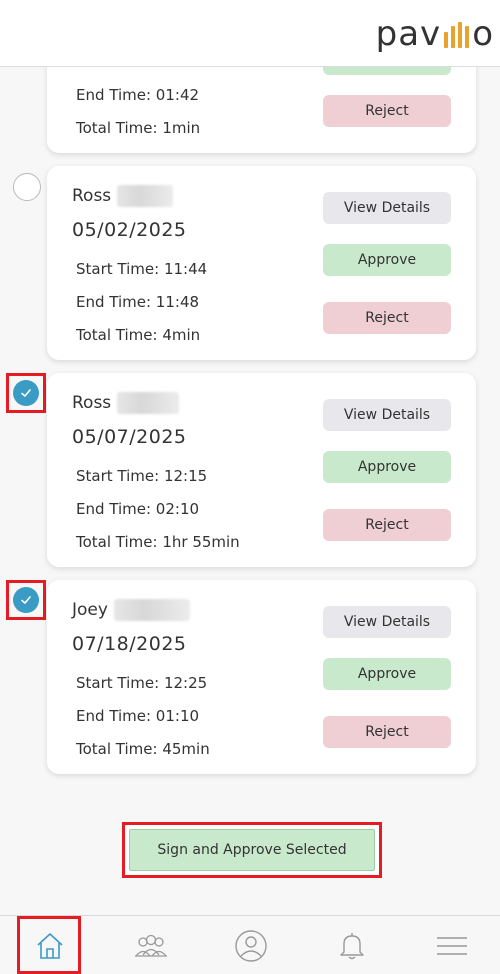 This screenshot has width=500, height=974. I want to click on total-time: Total Time: 4min, so click(138, 335).